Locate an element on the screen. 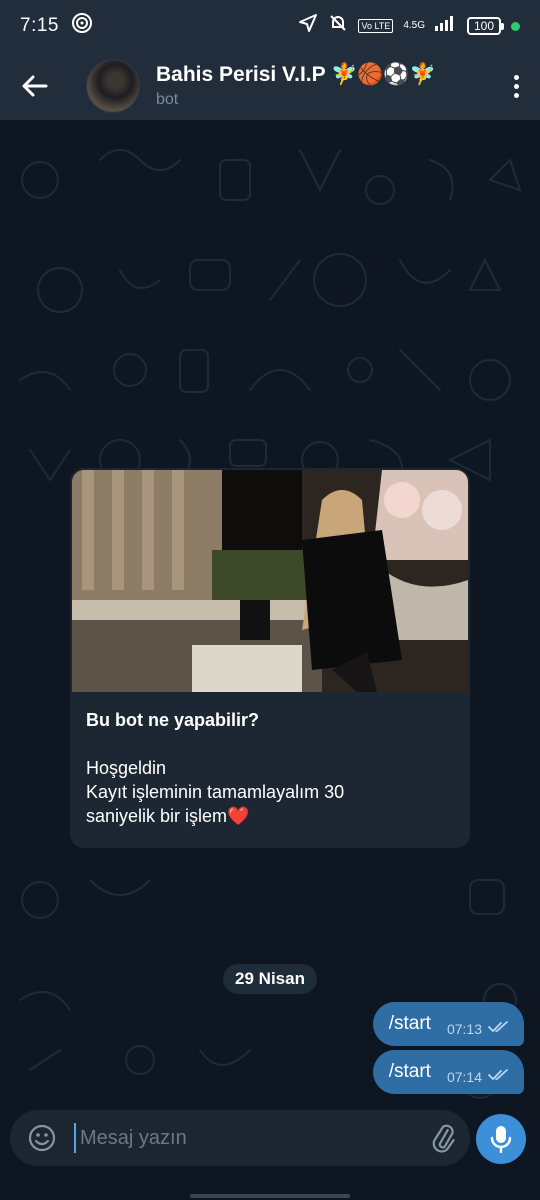  chat-info: Bahis Perisi V.I.P 🧚🏀⚽🧚 bot is located at coordinates (296, 86).